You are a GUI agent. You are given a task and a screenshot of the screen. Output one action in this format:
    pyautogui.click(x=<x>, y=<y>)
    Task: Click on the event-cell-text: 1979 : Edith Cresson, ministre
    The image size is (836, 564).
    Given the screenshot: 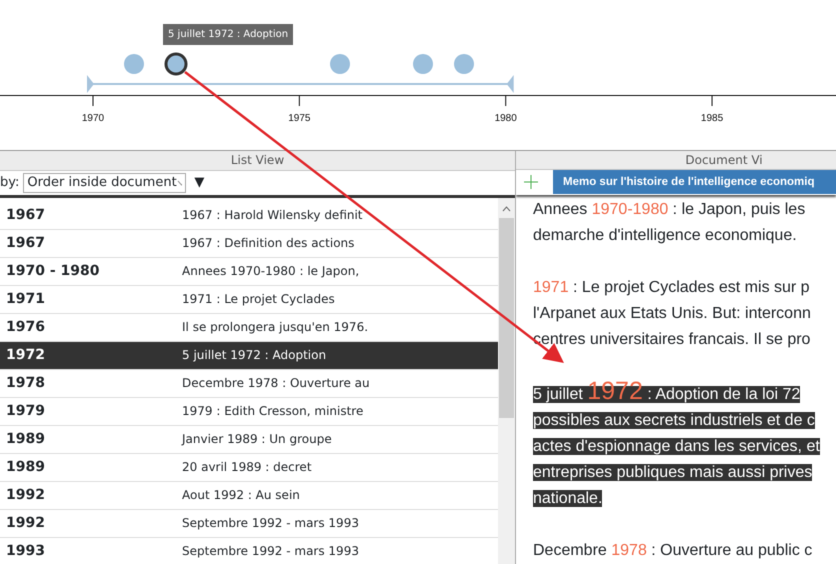 What is the action you would take?
    pyautogui.click(x=273, y=411)
    